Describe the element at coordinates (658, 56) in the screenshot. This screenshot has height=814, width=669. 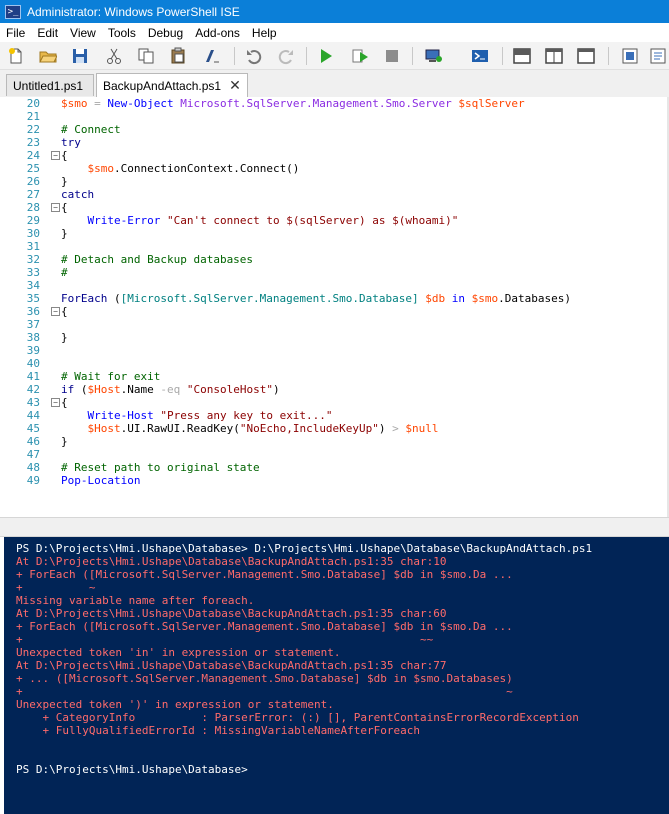
I see `show-command-icon` at that location.